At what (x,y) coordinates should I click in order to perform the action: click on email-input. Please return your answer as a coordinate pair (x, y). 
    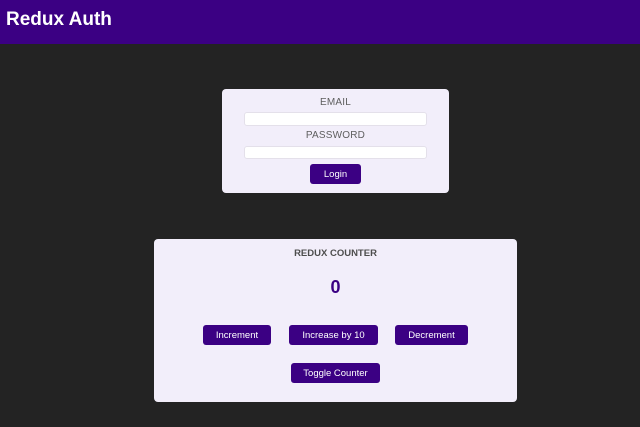
    Looking at the image, I should click on (335, 119).